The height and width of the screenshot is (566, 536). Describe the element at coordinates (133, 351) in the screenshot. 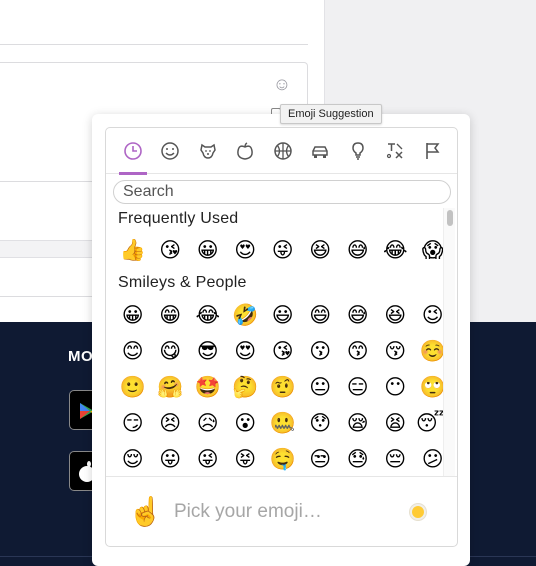

I see `emoji-button: 😊` at that location.